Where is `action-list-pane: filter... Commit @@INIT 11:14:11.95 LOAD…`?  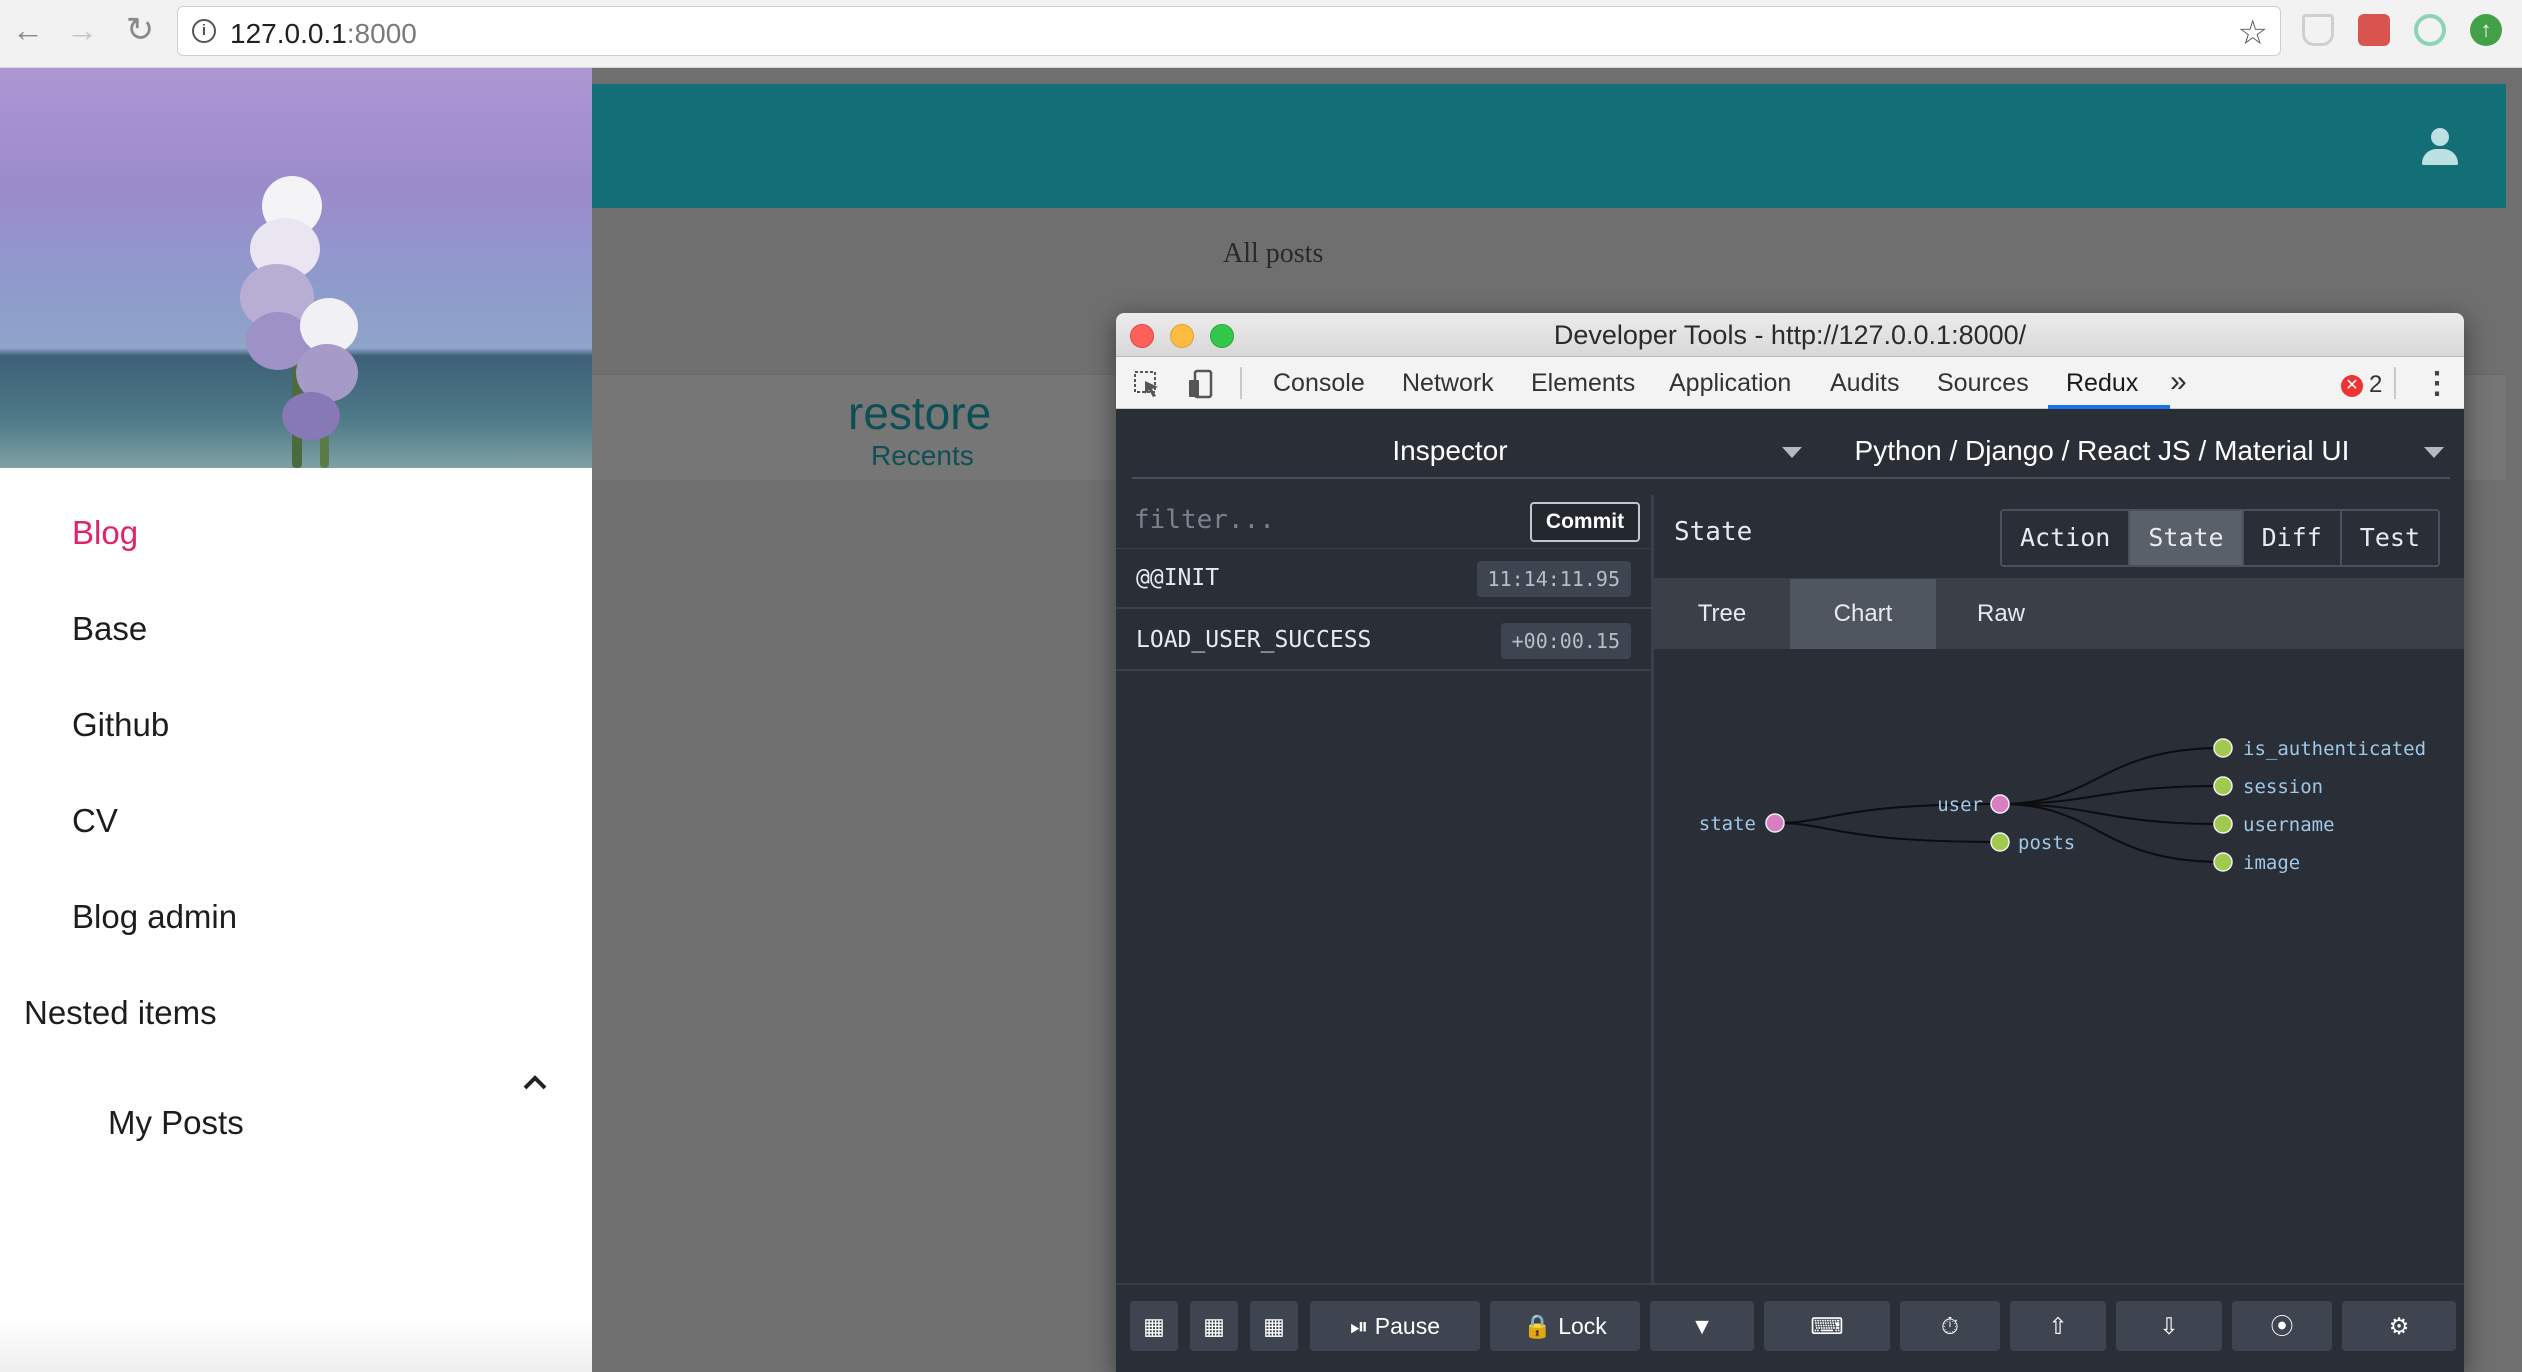
action-list-pane: filter... Commit @@INIT 11:14:11.95 LOAD… is located at coordinates (1385, 889).